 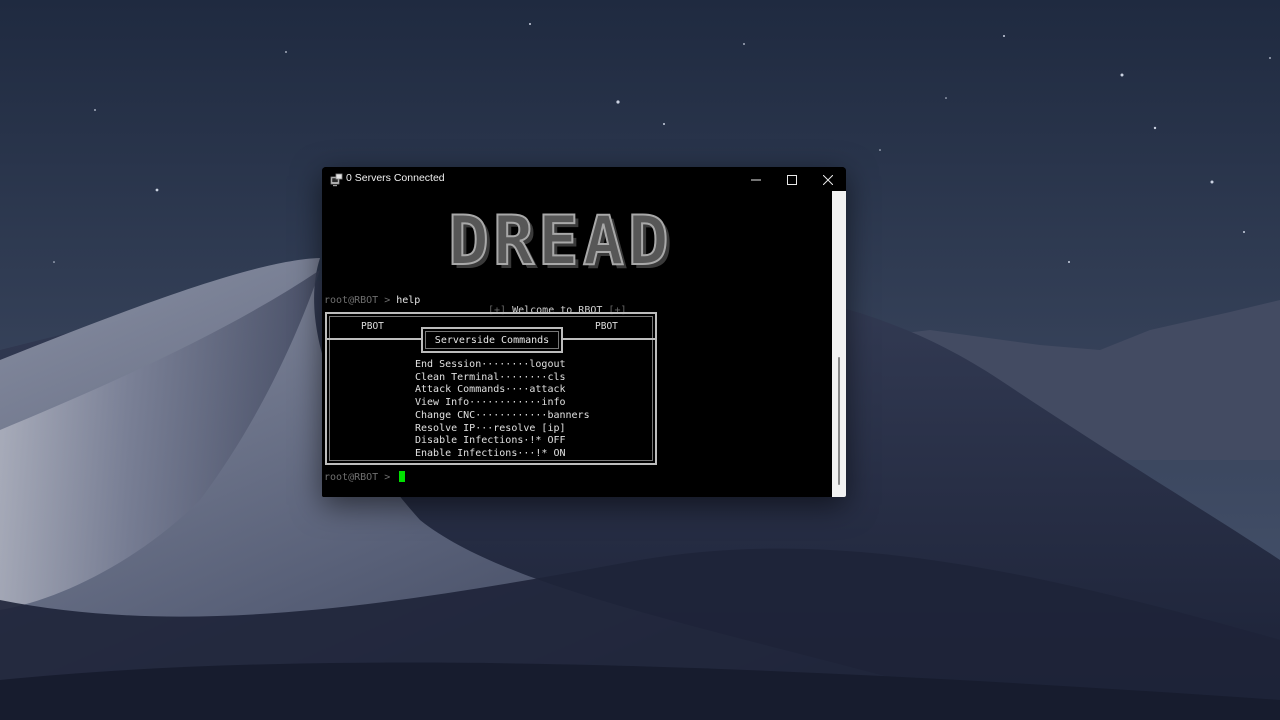 I want to click on command-item-attack-commands: Attack Commands····attack, so click(x=490, y=390).